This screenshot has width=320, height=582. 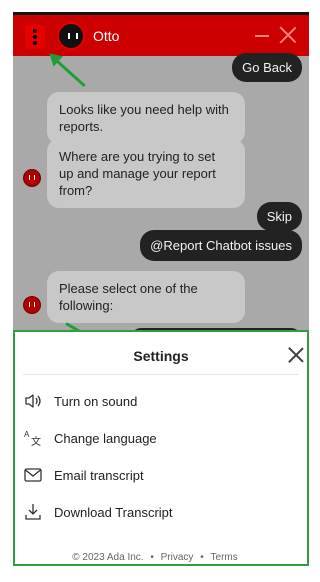 What do you see at coordinates (161, 356) in the screenshot?
I see `settings-title: Settings` at bounding box center [161, 356].